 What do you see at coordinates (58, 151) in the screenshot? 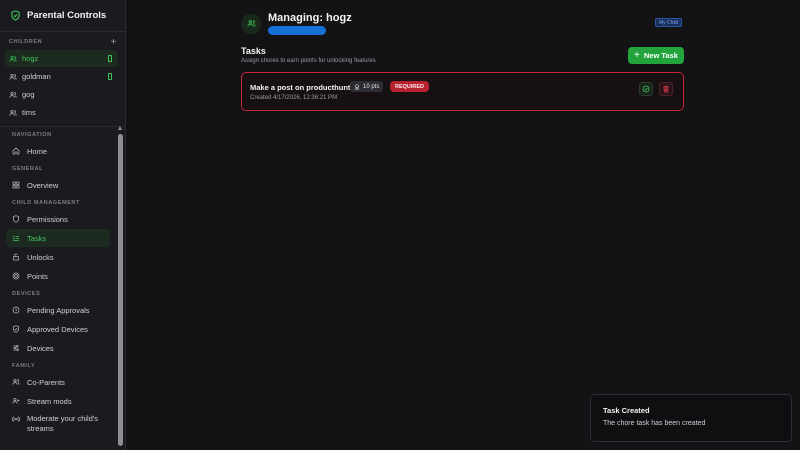
I see `nav-item-home: Home` at bounding box center [58, 151].